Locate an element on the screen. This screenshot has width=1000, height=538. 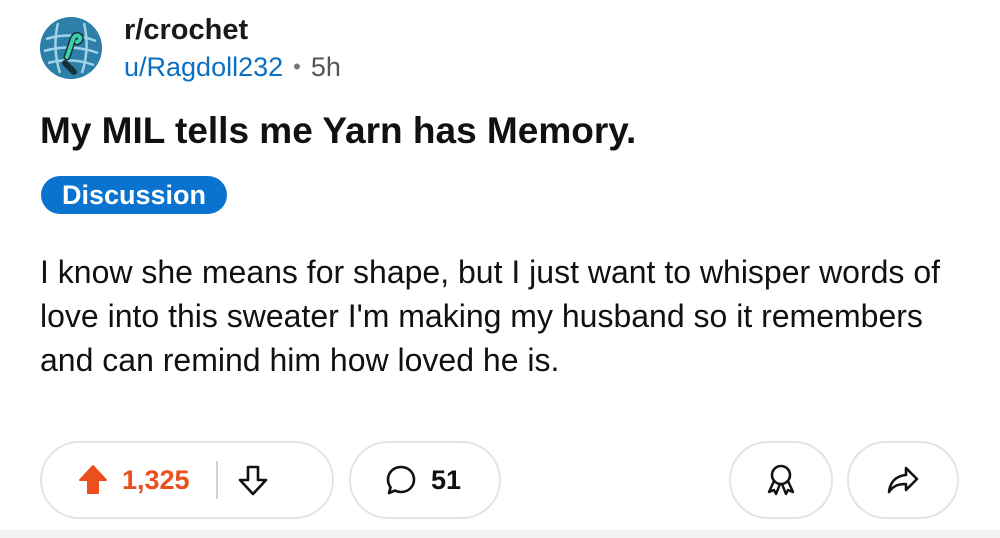
flair-badge: Discussion is located at coordinates (134, 195).